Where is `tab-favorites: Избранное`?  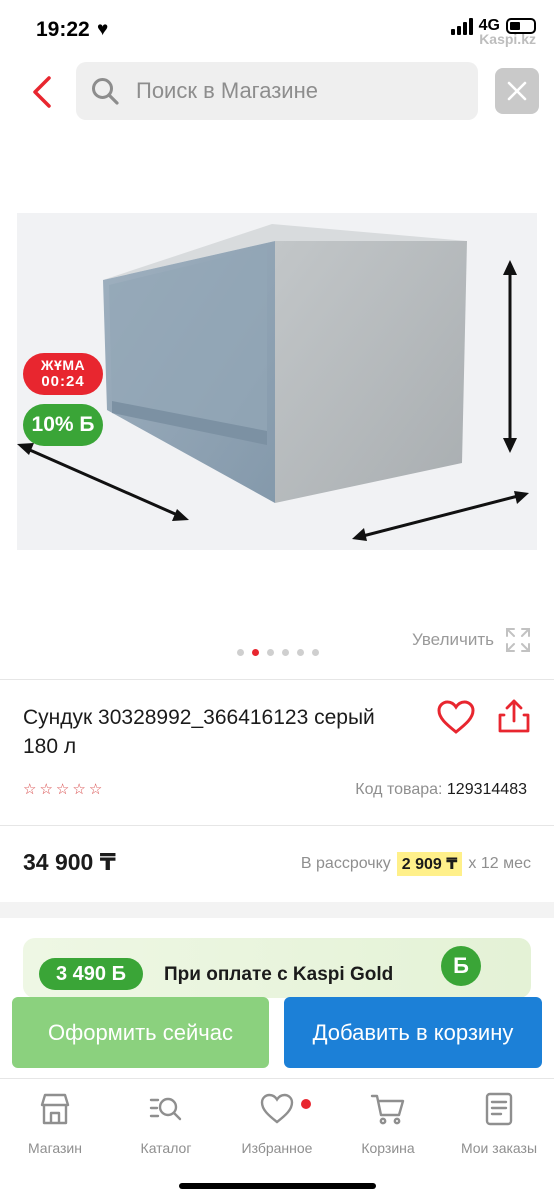 tab-favorites: Избранное is located at coordinates (277, 1123).